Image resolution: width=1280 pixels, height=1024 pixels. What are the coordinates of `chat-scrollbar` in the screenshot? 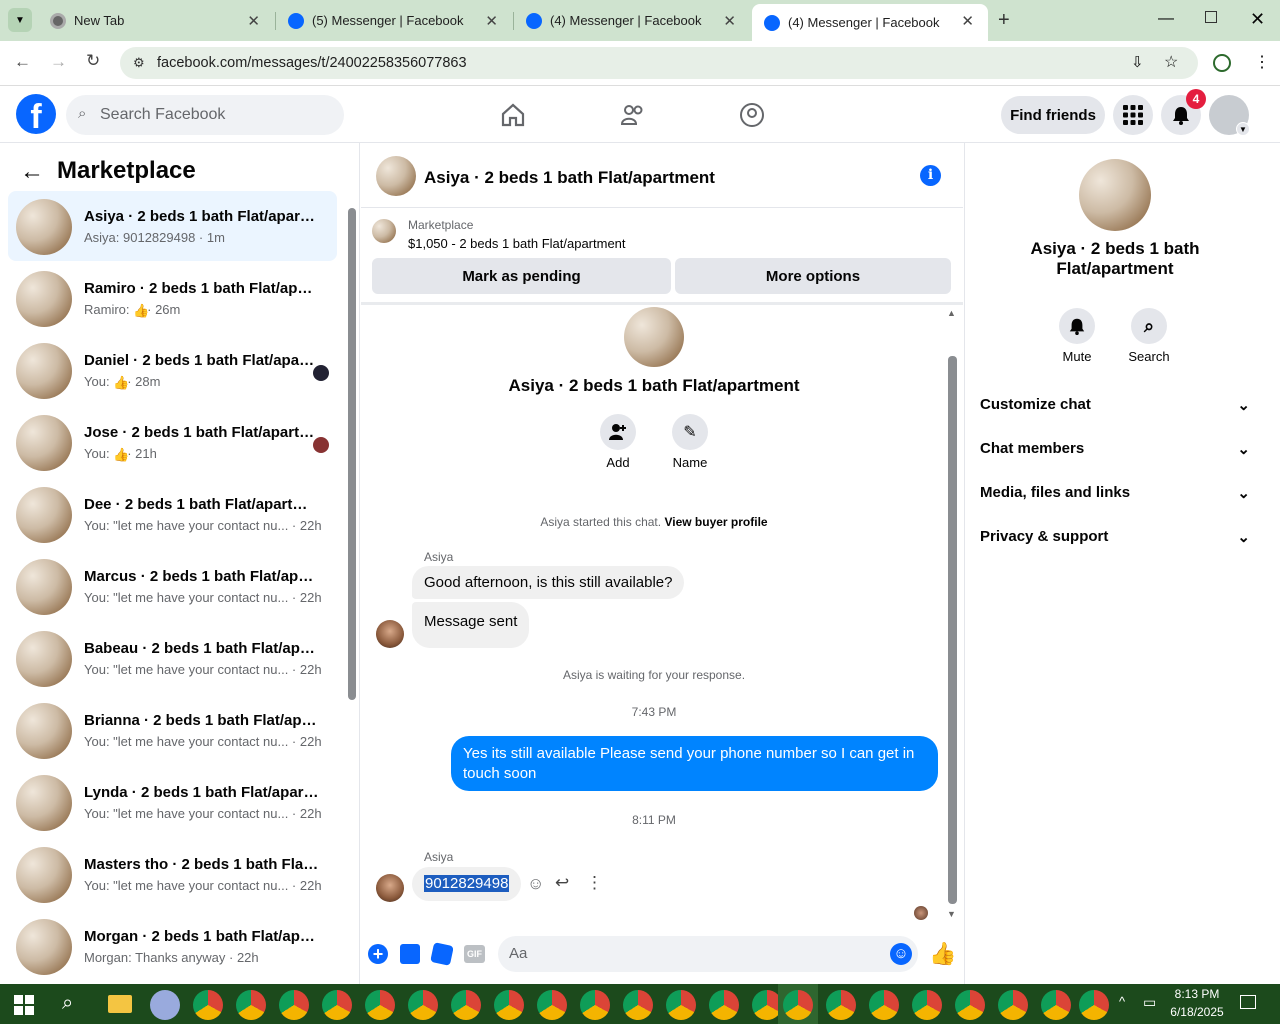 It's located at (952, 630).